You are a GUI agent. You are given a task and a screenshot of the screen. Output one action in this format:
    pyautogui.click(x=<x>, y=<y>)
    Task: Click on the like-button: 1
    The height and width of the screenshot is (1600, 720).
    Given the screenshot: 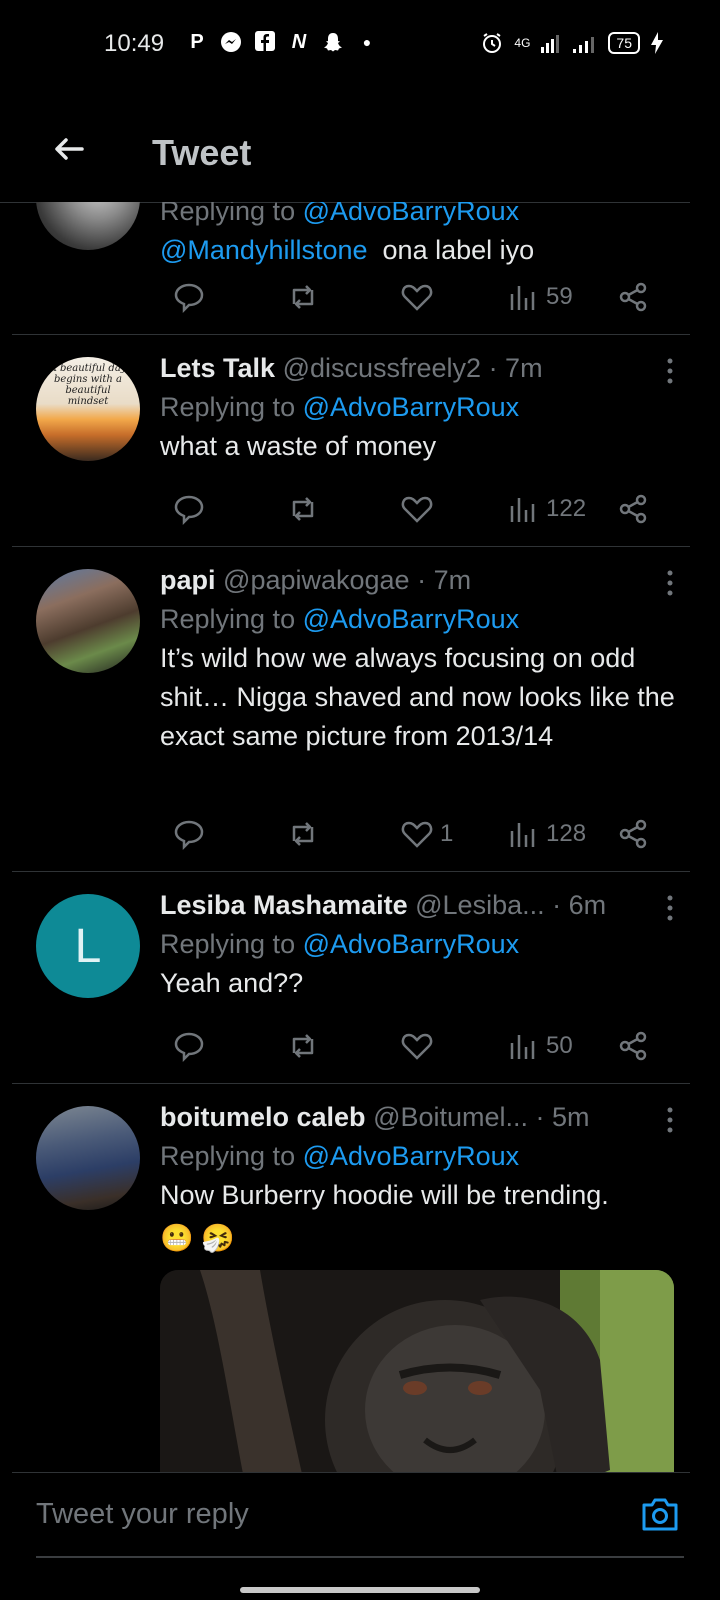 What is the action you would take?
    pyautogui.click(x=426, y=834)
    